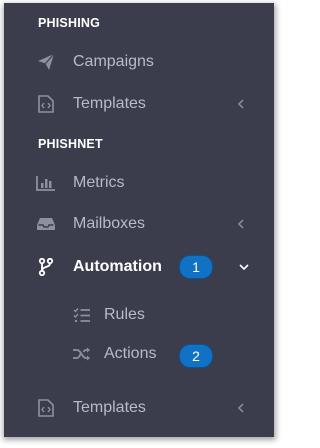 The height and width of the screenshot is (448, 320). What do you see at coordinates (109, 223) in the screenshot?
I see `sidebar-item-label: Mailboxes` at bounding box center [109, 223].